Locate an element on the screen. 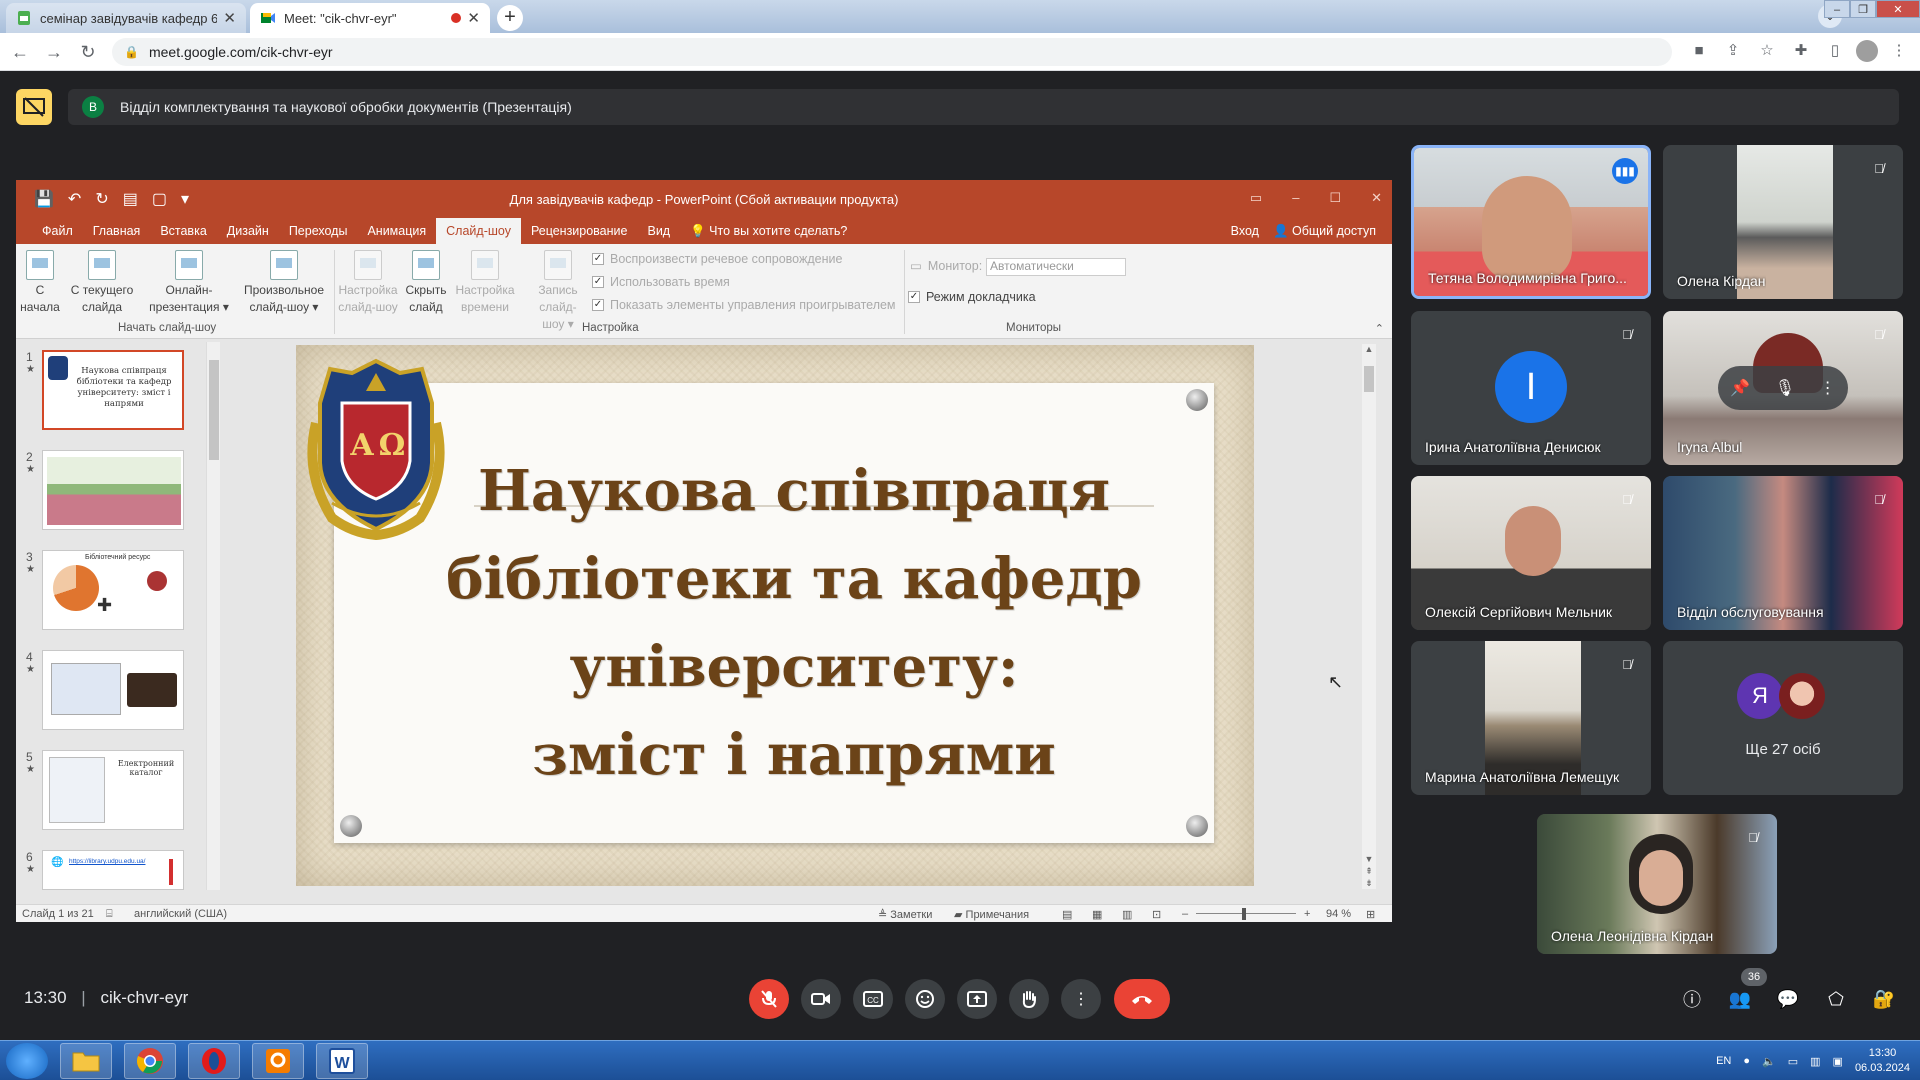  zoom-slider is located at coordinates (1246, 913).